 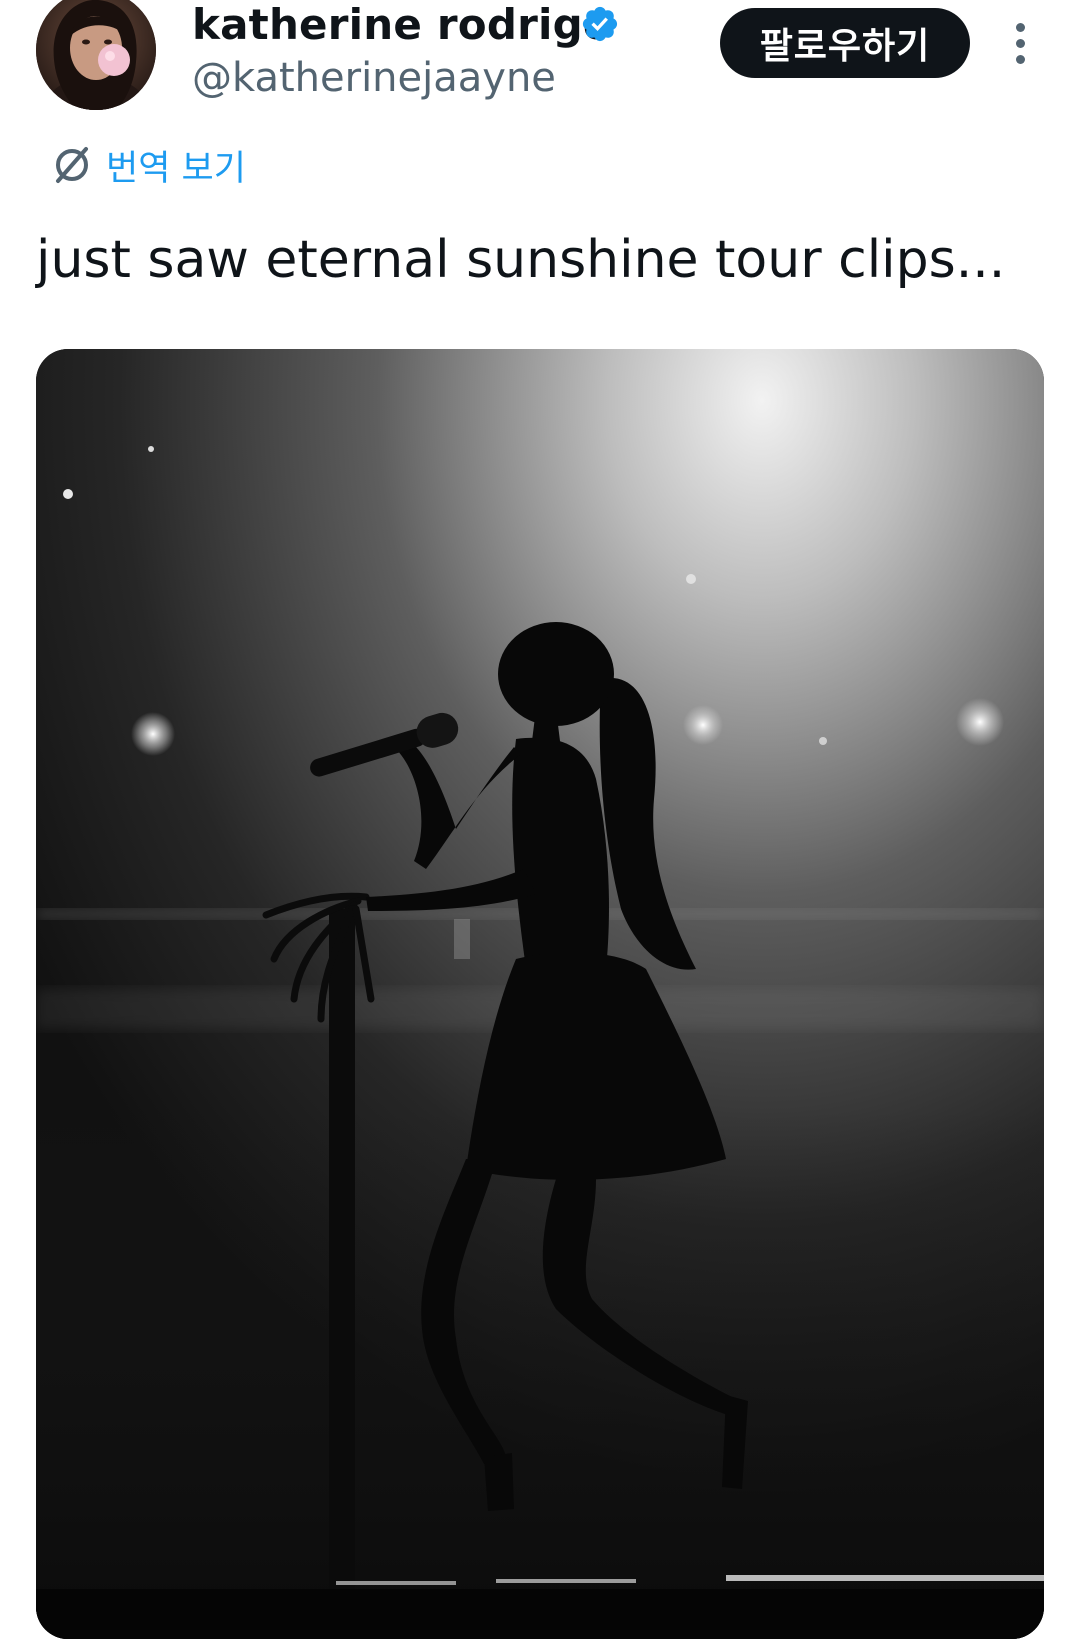 What do you see at coordinates (176, 168) in the screenshot?
I see `translate-label: 번역 보기` at bounding box center [176, 168].